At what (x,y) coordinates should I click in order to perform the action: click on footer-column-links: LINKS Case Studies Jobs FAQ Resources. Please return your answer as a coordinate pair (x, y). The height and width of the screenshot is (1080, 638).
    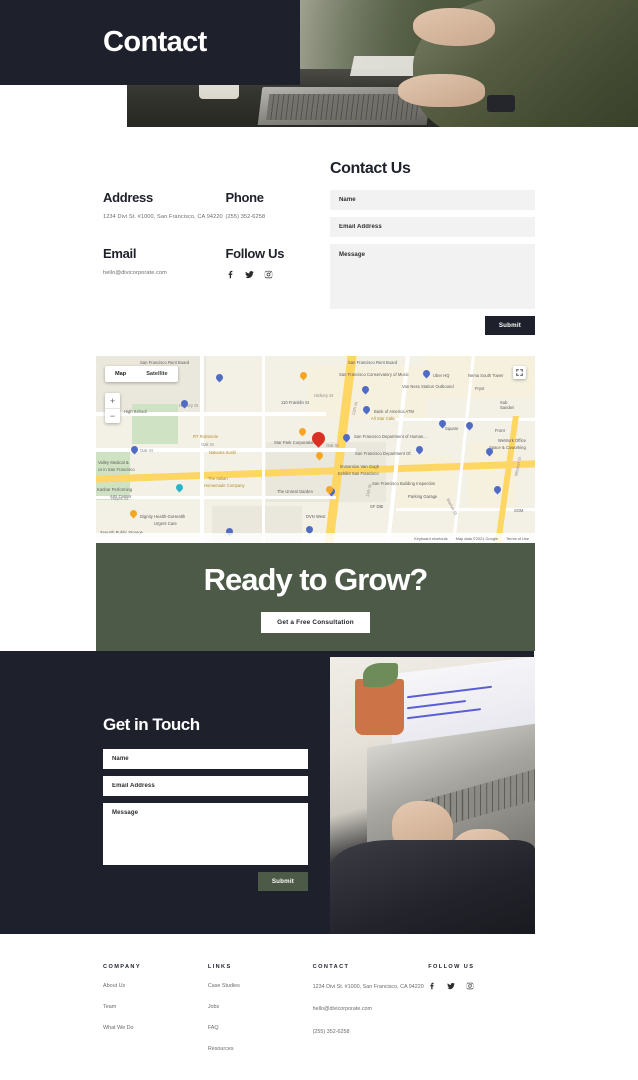
    Looking at the image, I should click on (260, 1015).